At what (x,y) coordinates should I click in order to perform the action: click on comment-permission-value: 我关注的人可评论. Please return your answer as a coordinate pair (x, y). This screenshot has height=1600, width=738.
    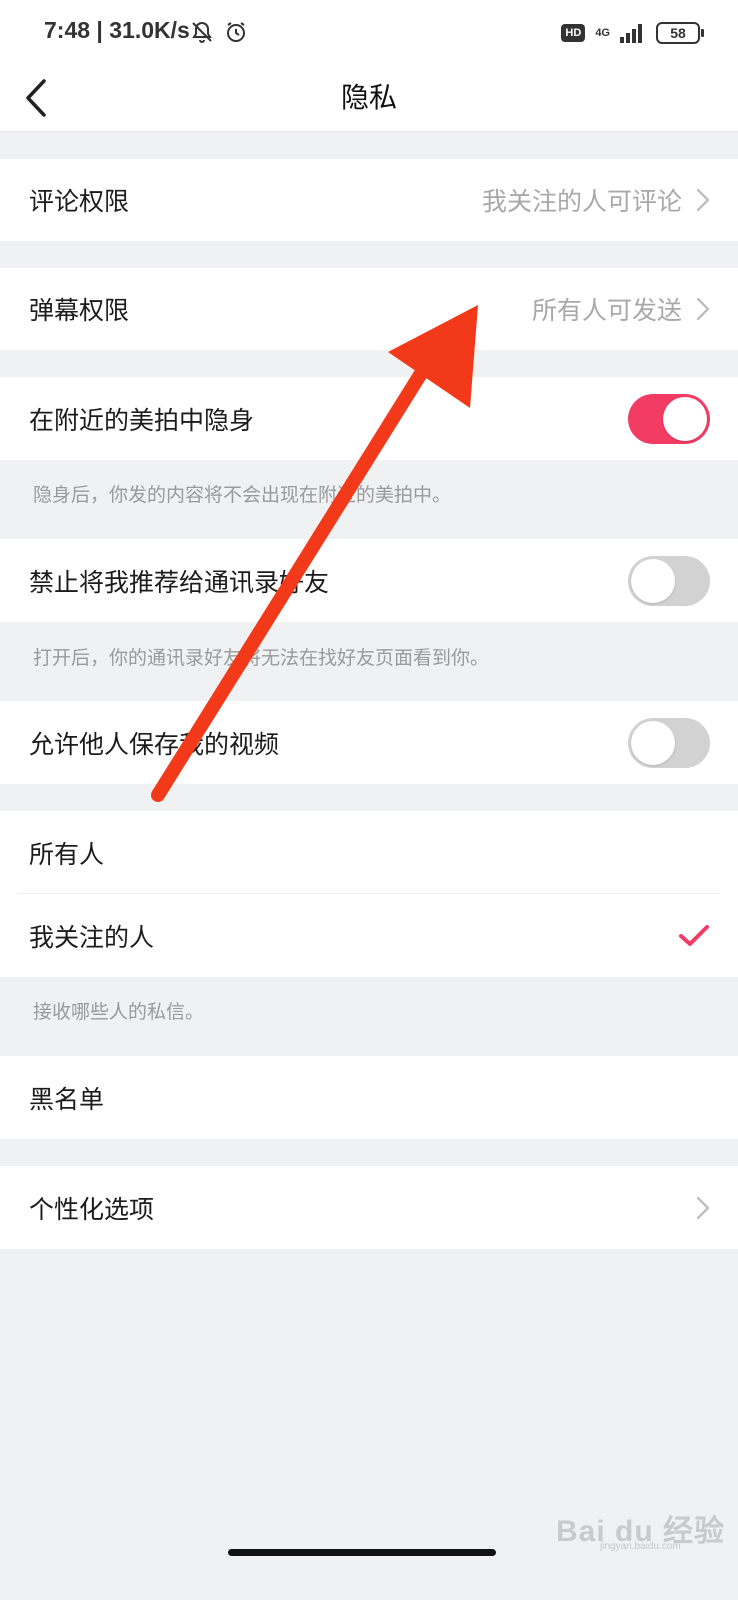
    Looking at the image, I should click on (581, 201).